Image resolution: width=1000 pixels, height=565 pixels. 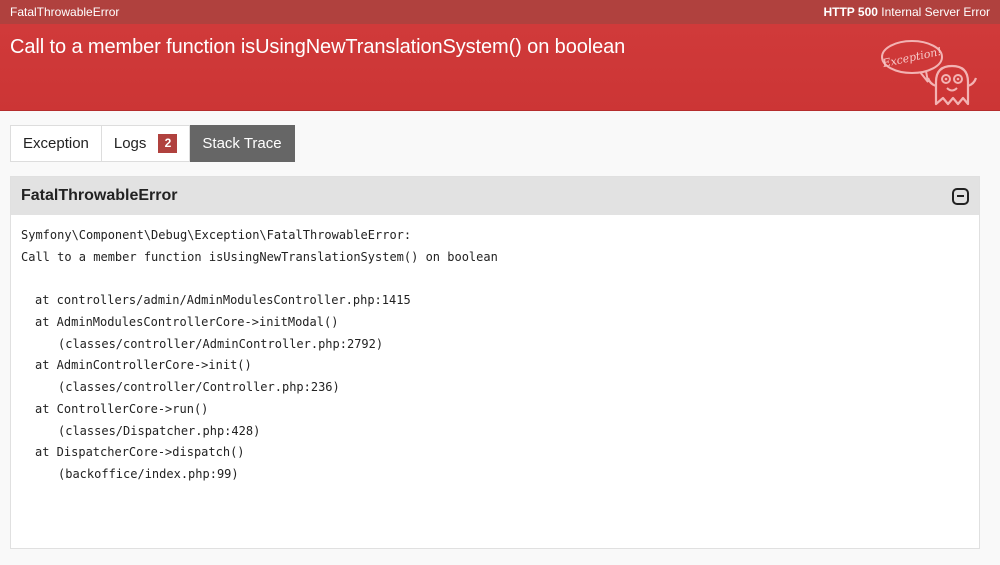 What do you see at coordinates (143, 365) in the screenshot?
I see `frame-at: at AdminControllerCore->init()` at bounding box center [143, 365].